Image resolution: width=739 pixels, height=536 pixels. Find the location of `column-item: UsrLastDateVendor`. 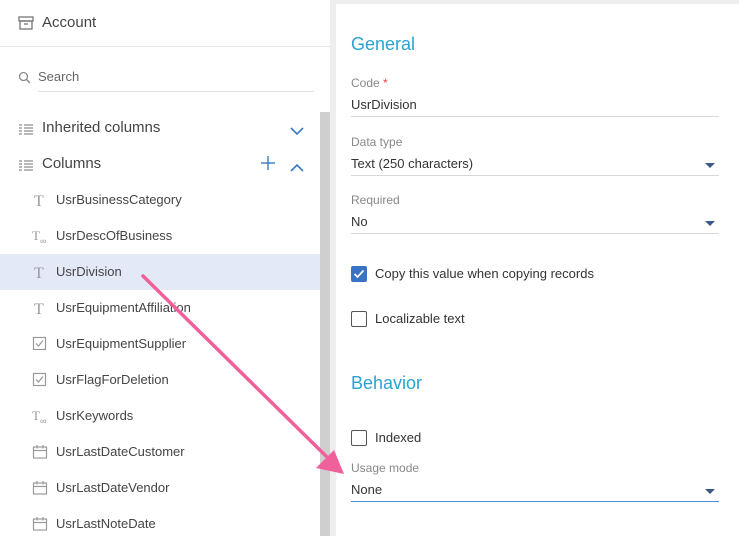

column-item: UsrLastDateVendor is located at coordinates (160, 488).